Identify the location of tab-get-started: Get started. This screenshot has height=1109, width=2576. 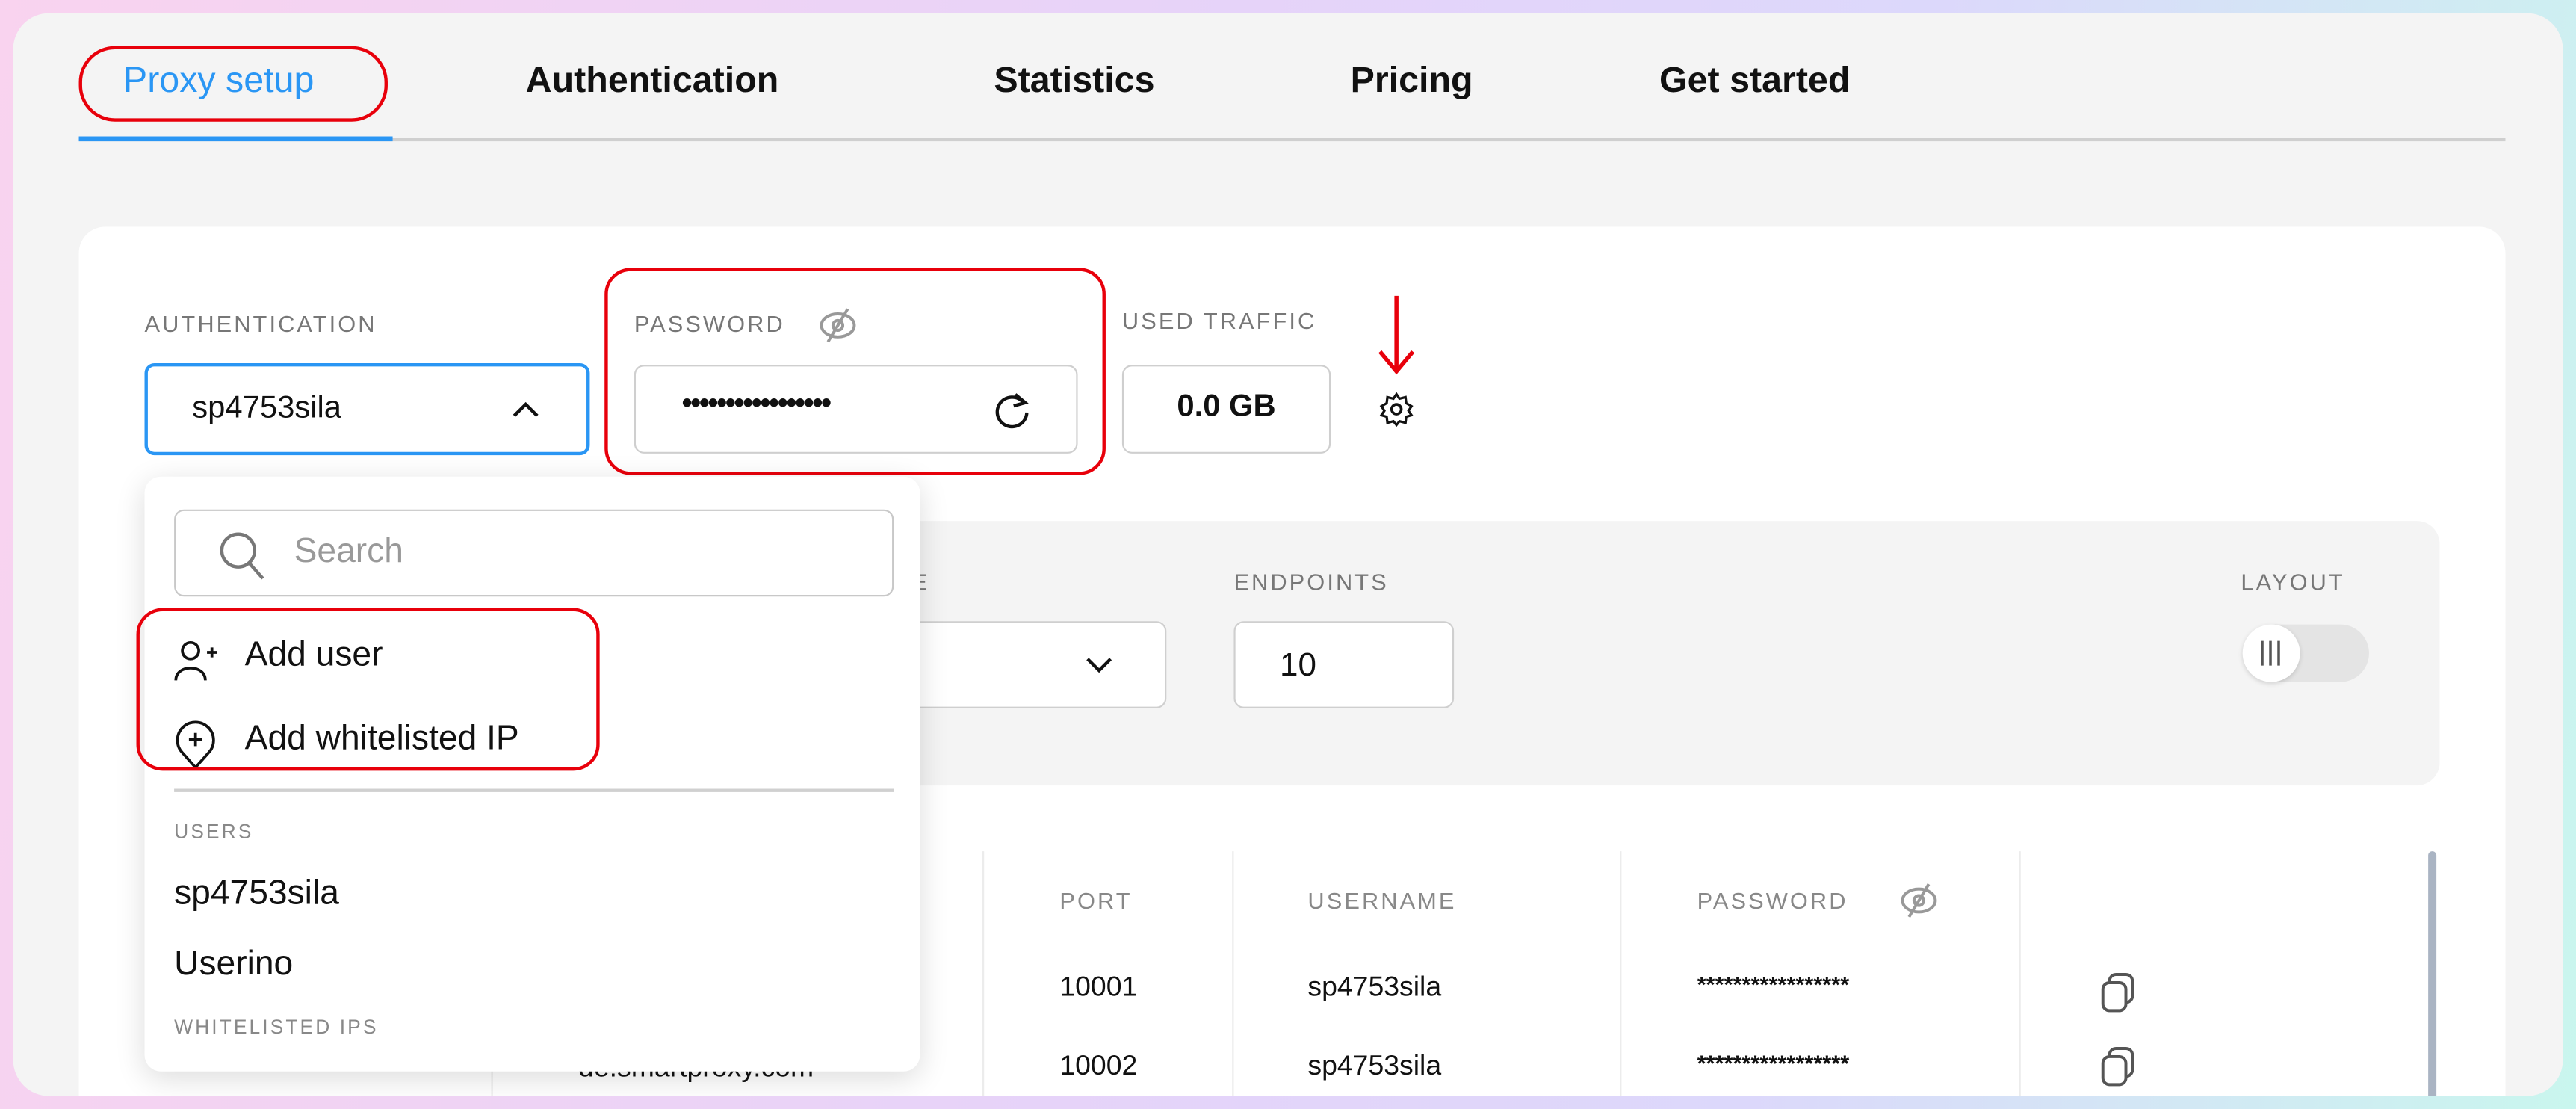
(1754, 80).